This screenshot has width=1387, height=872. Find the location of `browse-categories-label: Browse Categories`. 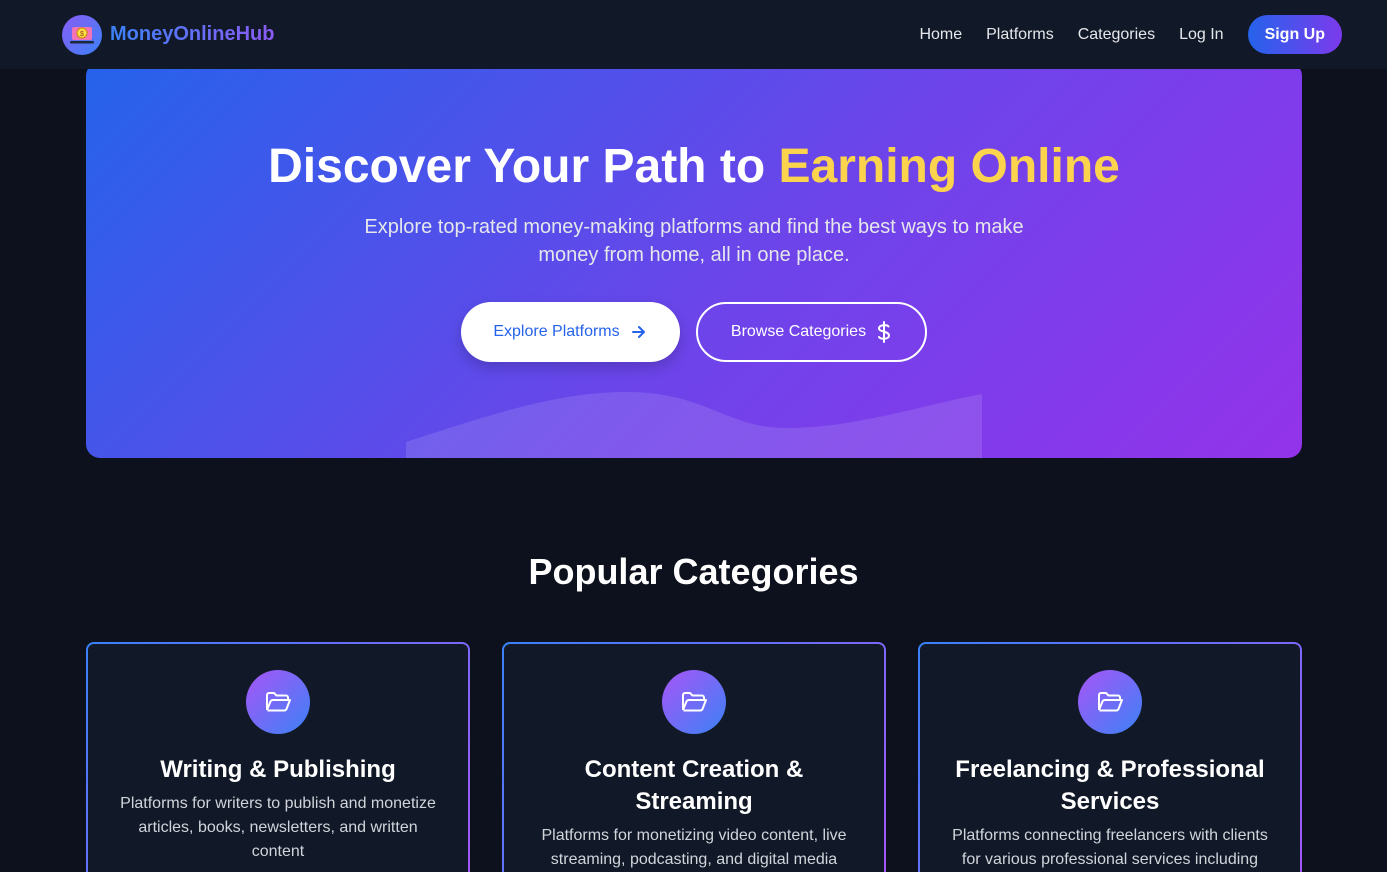

browse-categories-label: Browse Categories is located at coordinates (798, 331).